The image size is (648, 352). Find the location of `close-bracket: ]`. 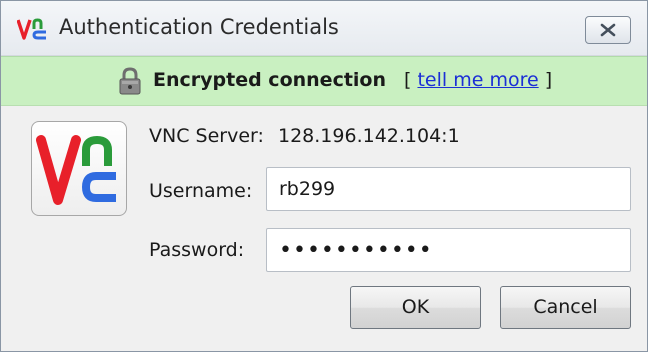

close-bracket: ] is located at coordinates (548, 80).